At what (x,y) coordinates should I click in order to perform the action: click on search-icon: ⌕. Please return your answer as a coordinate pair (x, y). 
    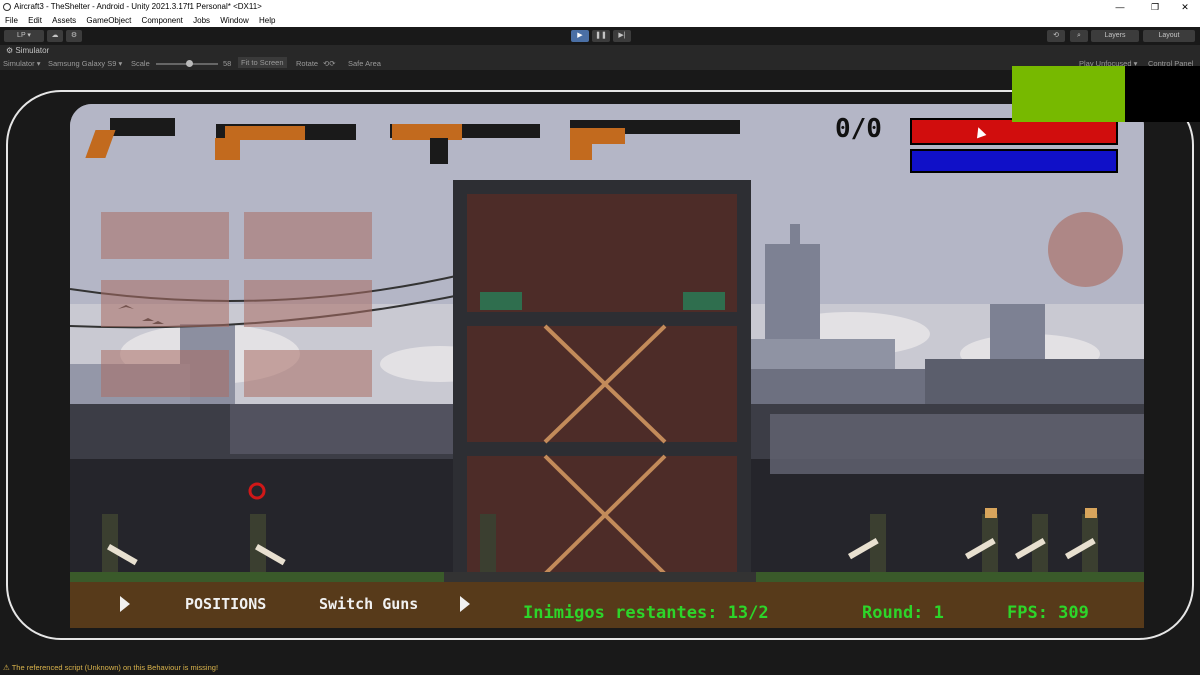
    Looking at the image, I should click on (1079, 36).